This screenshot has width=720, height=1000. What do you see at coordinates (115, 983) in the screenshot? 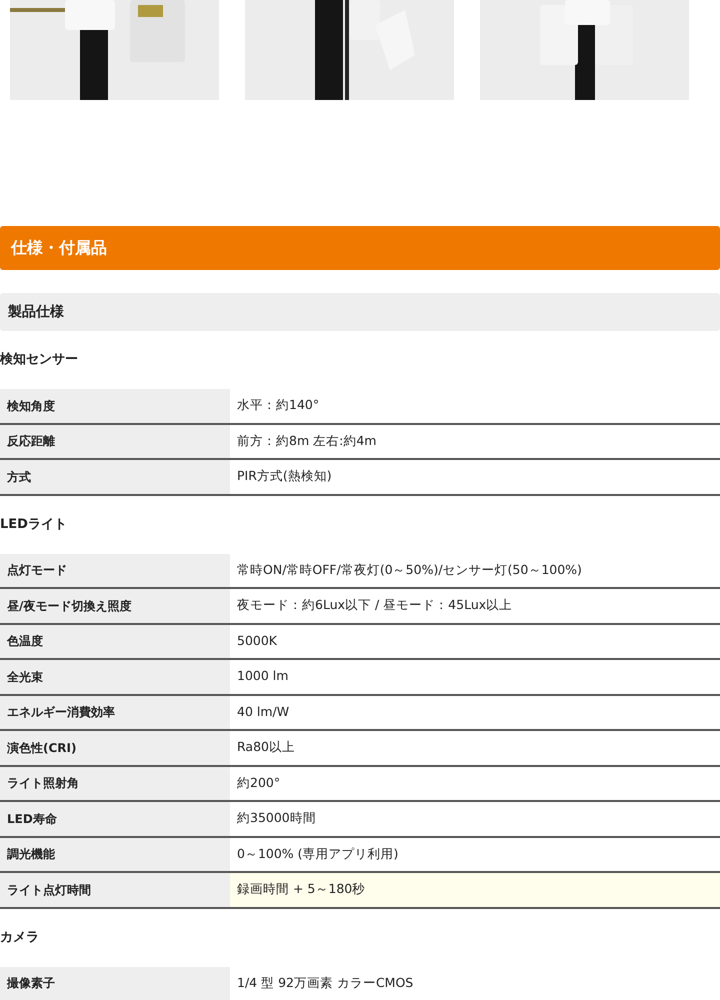
I see `spec-label: 撮像素子` at bounding box center [115, 983].